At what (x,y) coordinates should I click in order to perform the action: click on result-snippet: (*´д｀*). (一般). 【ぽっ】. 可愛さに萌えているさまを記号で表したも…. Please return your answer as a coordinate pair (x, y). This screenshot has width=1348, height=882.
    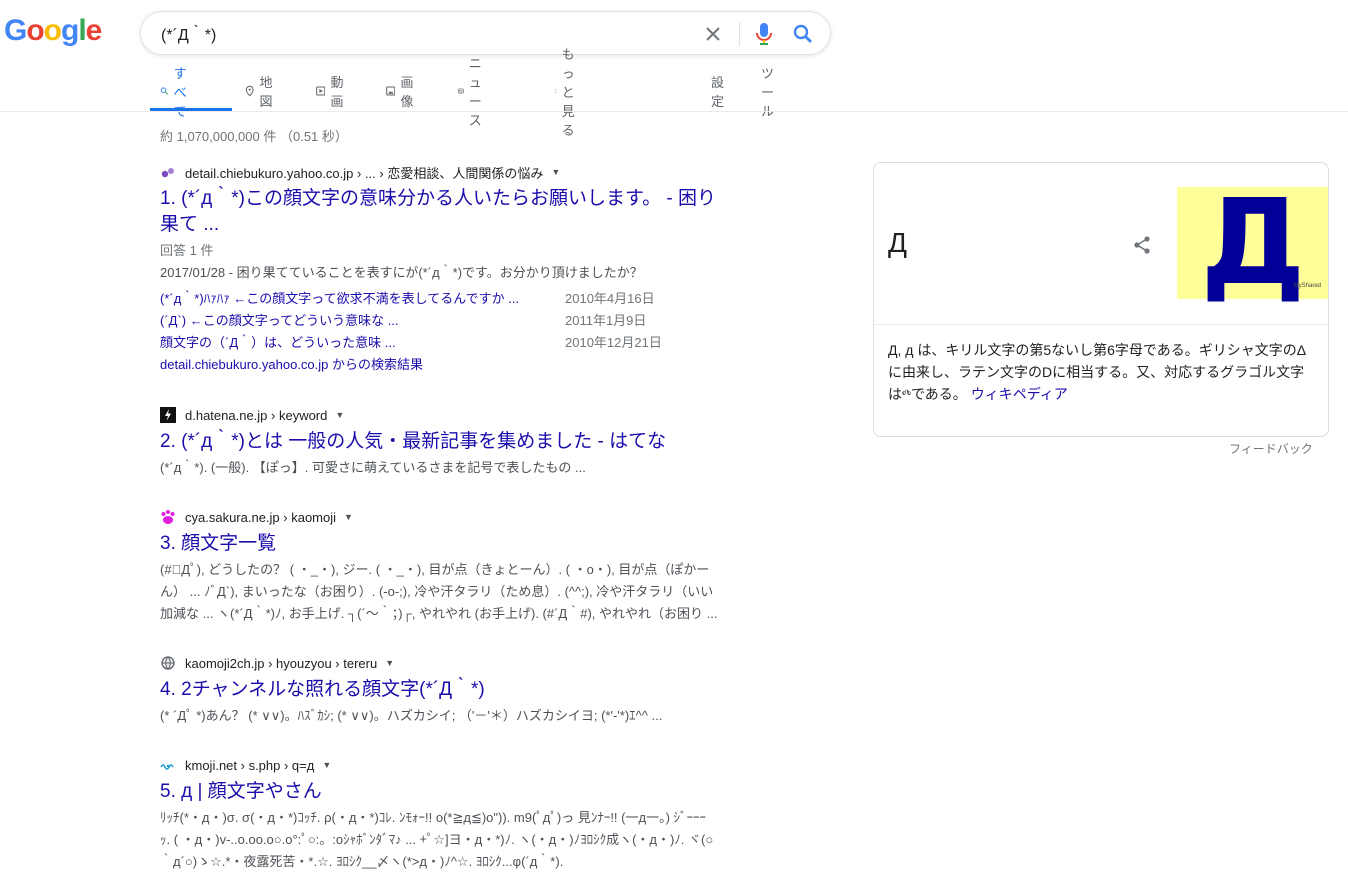
    Looking at the image, I should click on (373, 467).